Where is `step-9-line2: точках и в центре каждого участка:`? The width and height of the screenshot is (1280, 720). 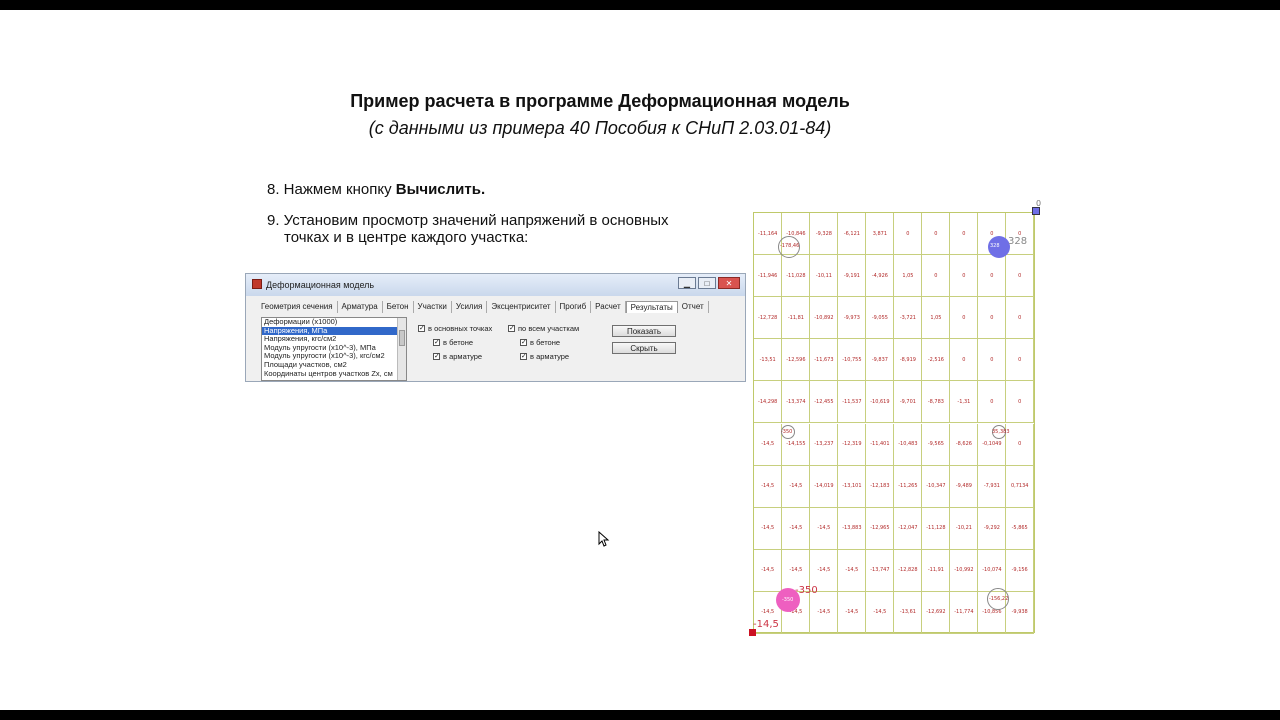
step-9-line2: точках и в центре каждого участка: is located at coordinates (406, 237).